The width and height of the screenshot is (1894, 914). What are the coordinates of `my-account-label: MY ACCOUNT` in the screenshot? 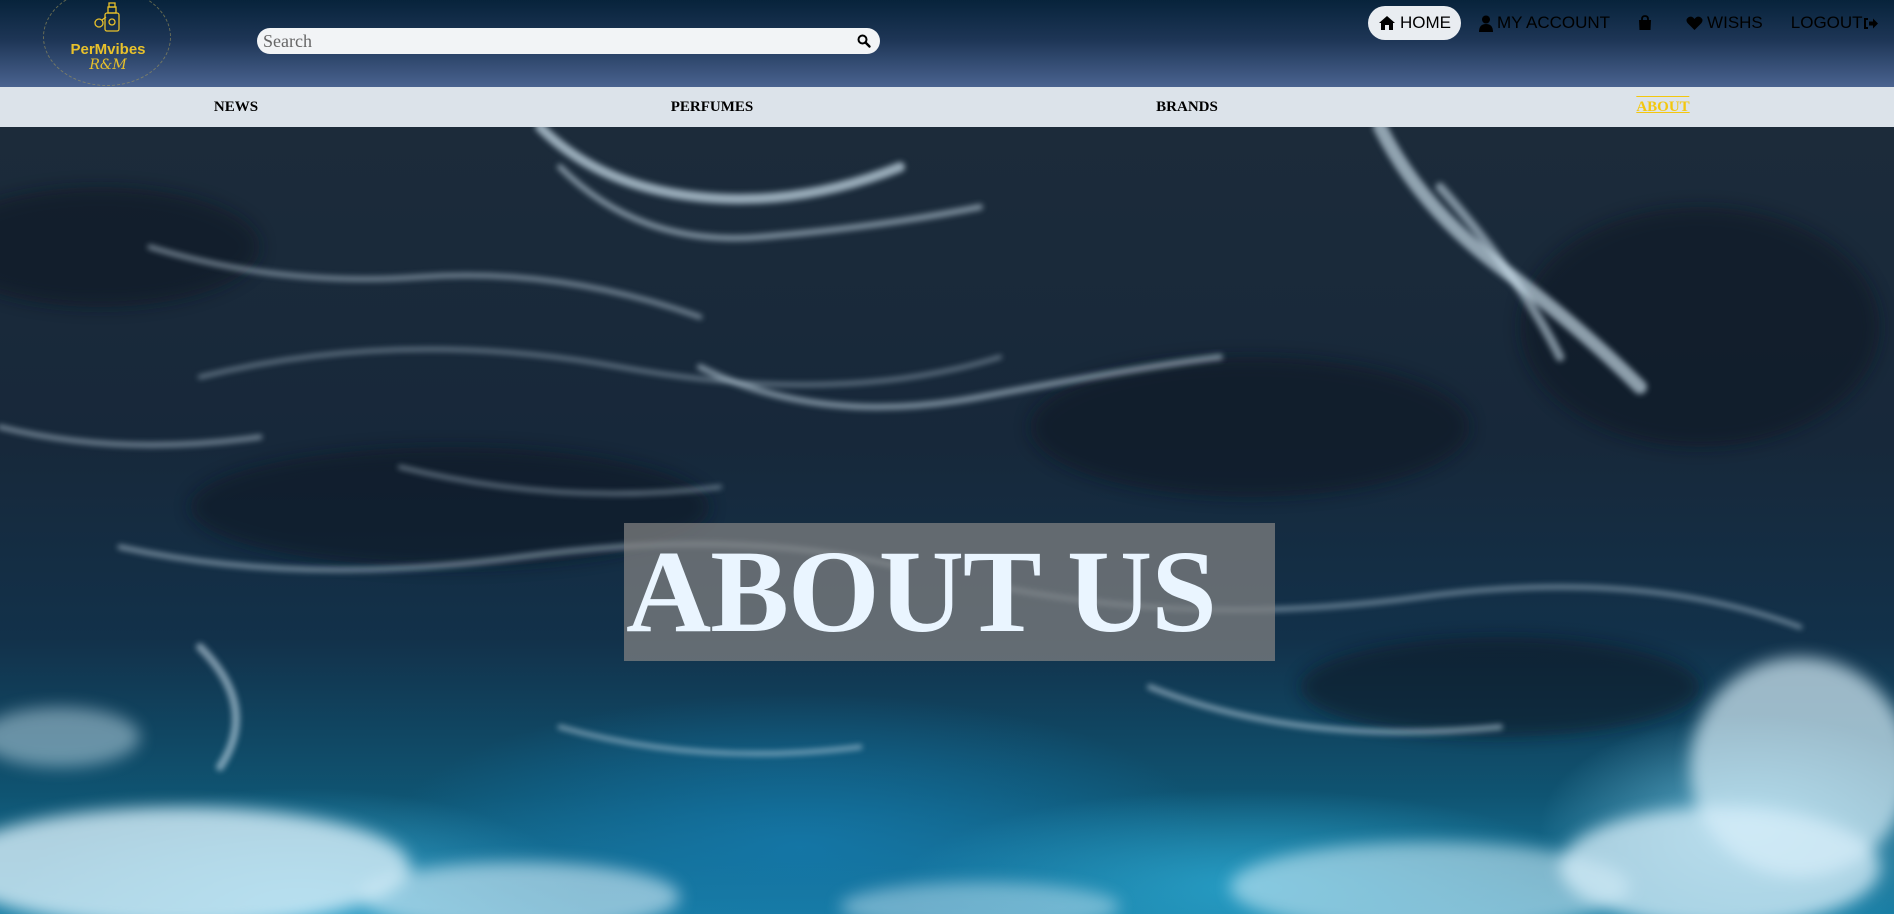 It's located at (1554, 22).